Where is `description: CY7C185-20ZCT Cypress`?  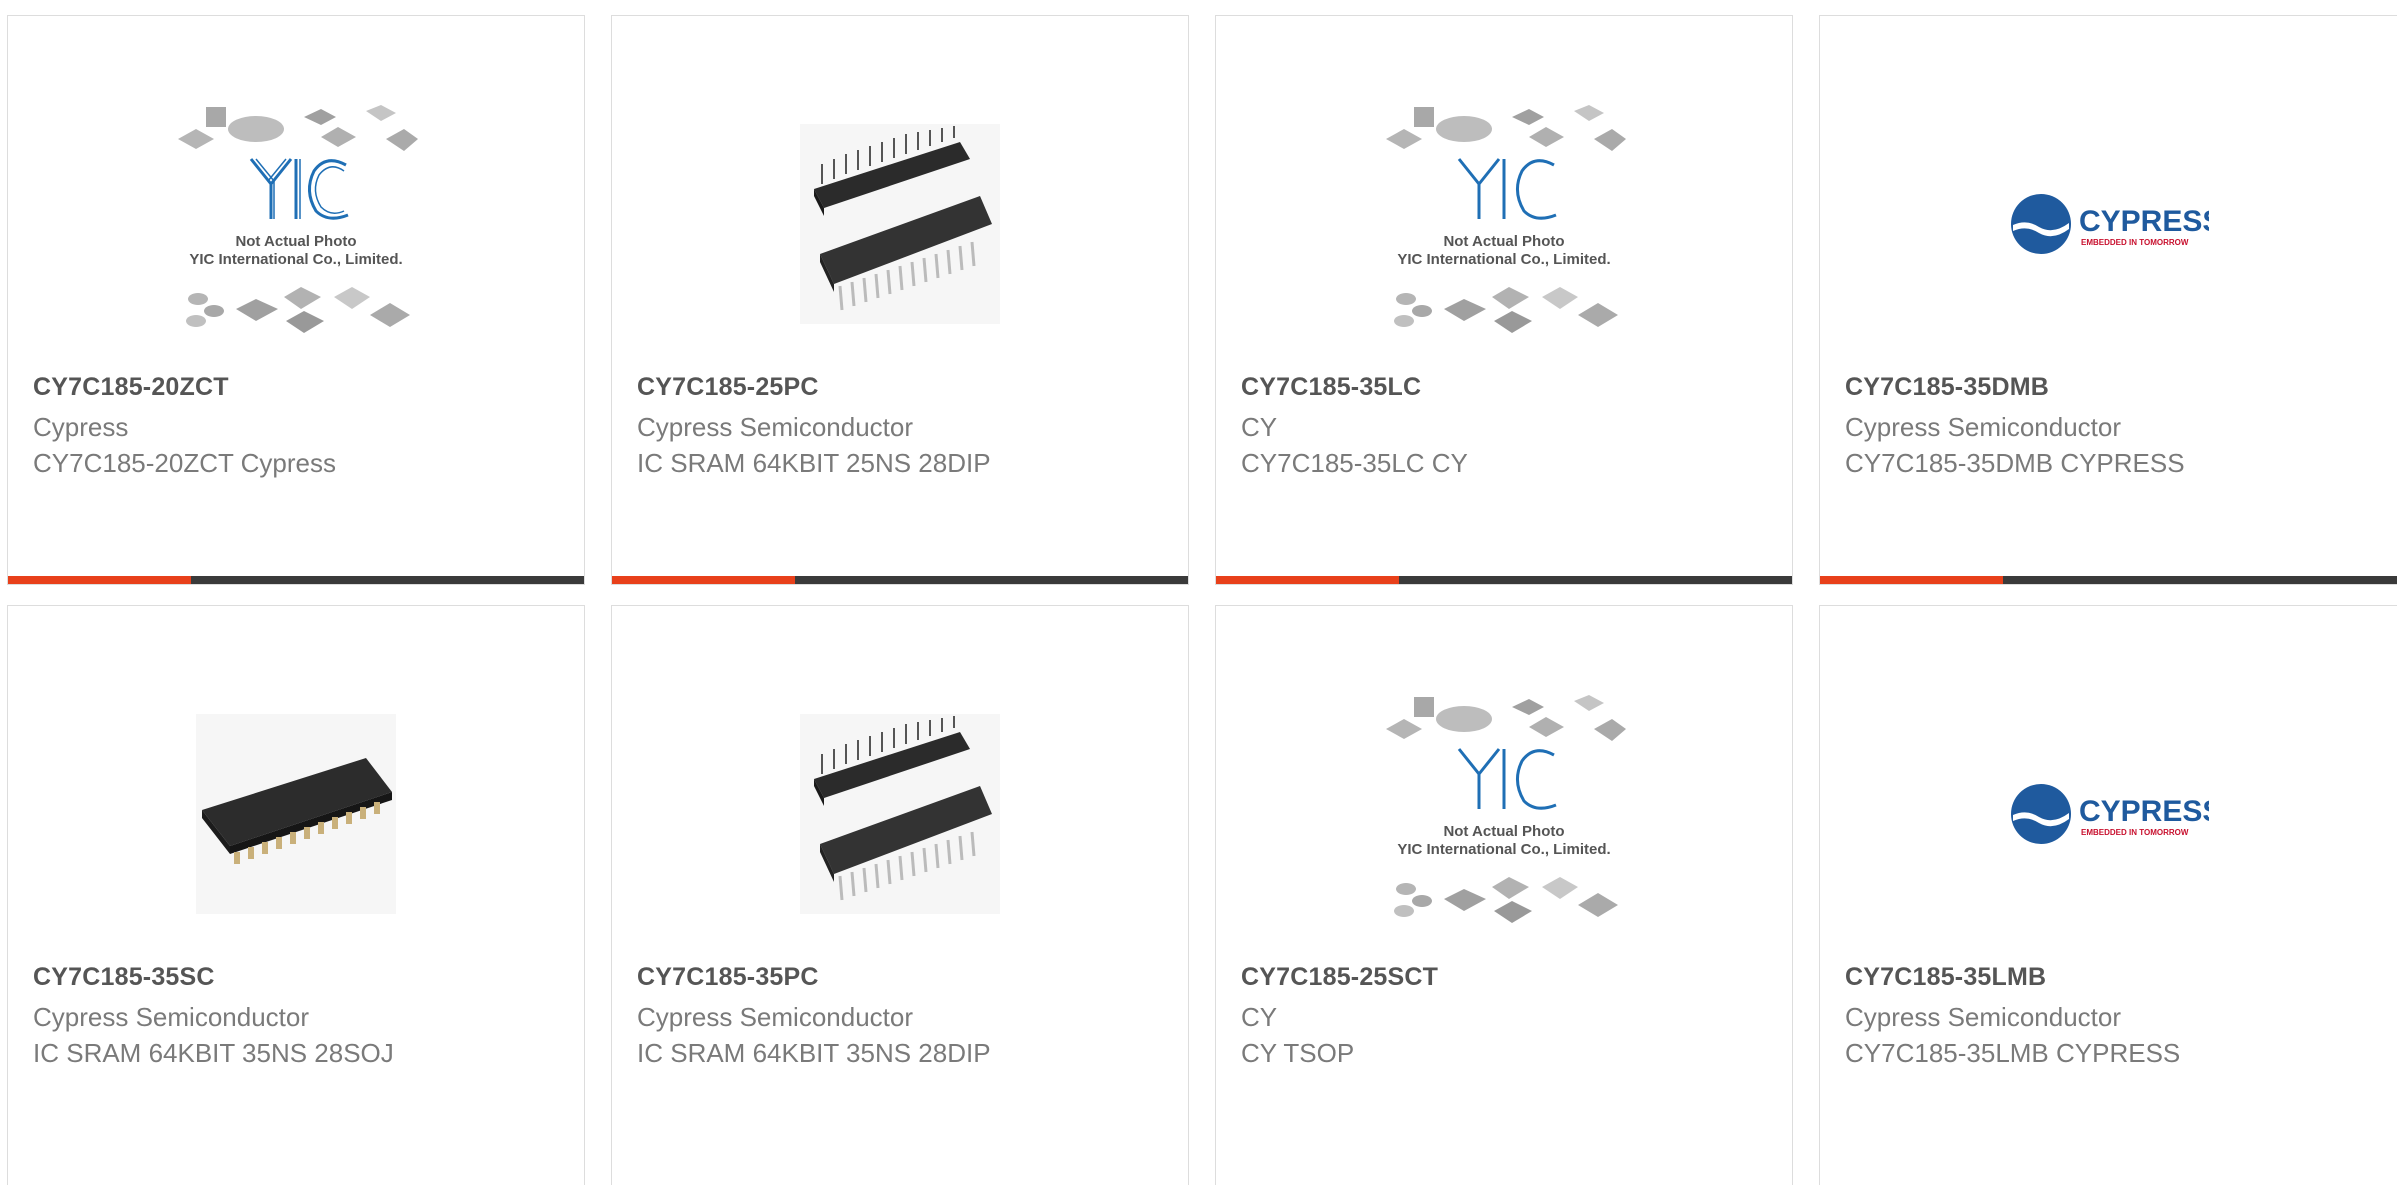 description: CY7C185-20ZCT Cypress is located at coordinates (184, 463).